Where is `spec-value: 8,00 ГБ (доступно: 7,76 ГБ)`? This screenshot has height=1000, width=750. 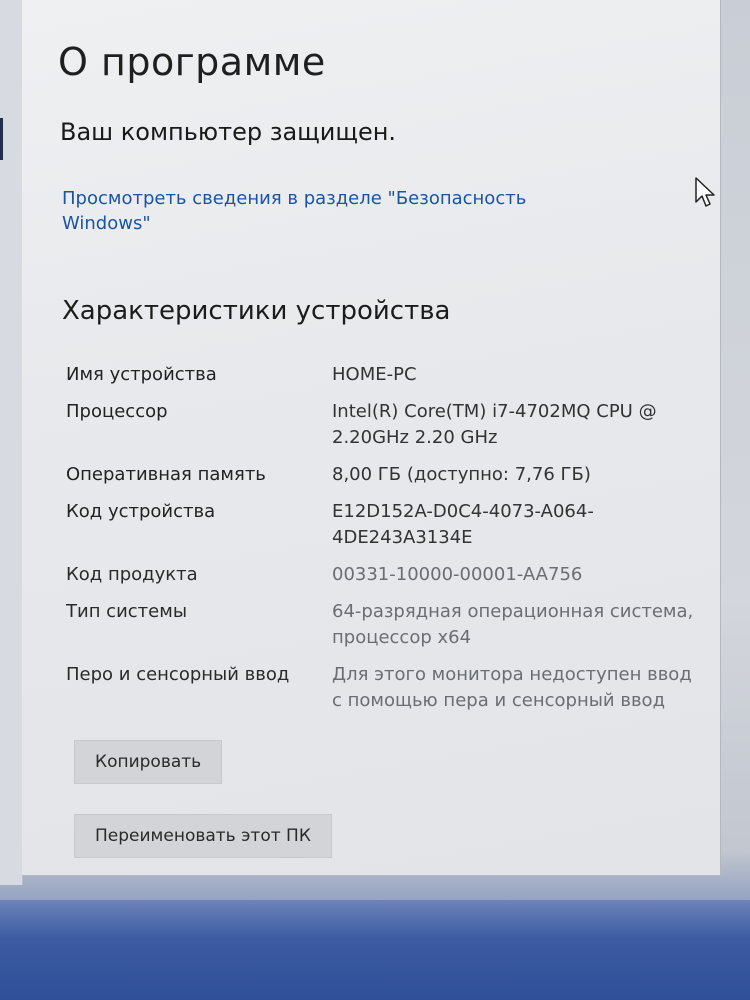 spec-value: 8,00 ГБ (доступно: 7,76 ГБ) is located at coordinates (461, 474).